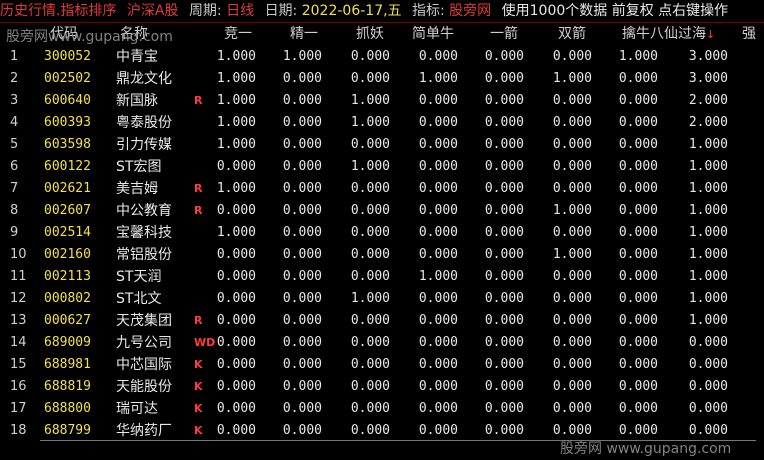 This screenshot has height=460, width=764. What do you see at coordinates (352, 11) in the screenshot?
I see `date-value: 2022-06-17,五` at bounding box center [352, 11].